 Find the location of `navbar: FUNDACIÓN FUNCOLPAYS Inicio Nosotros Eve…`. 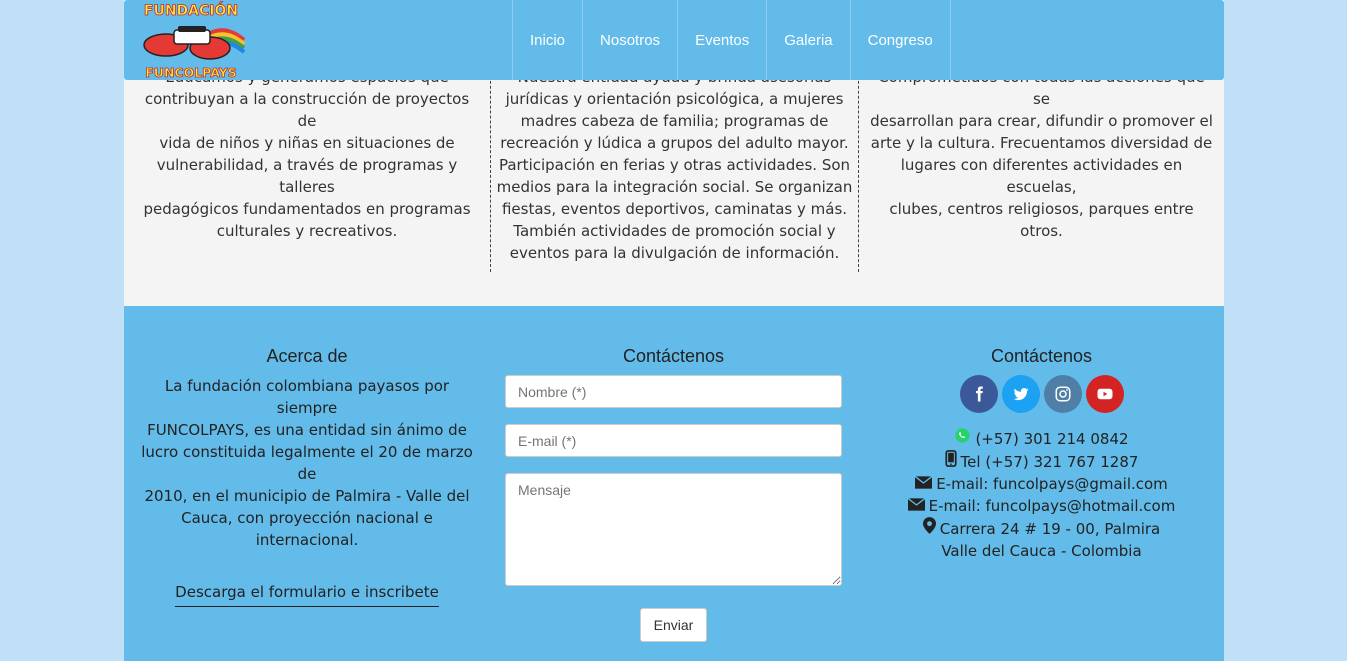

navbar: FUNDACIÓN FUNCOLPAYS Inicio Nosotros Eve… is located at coordinates (674, 40).